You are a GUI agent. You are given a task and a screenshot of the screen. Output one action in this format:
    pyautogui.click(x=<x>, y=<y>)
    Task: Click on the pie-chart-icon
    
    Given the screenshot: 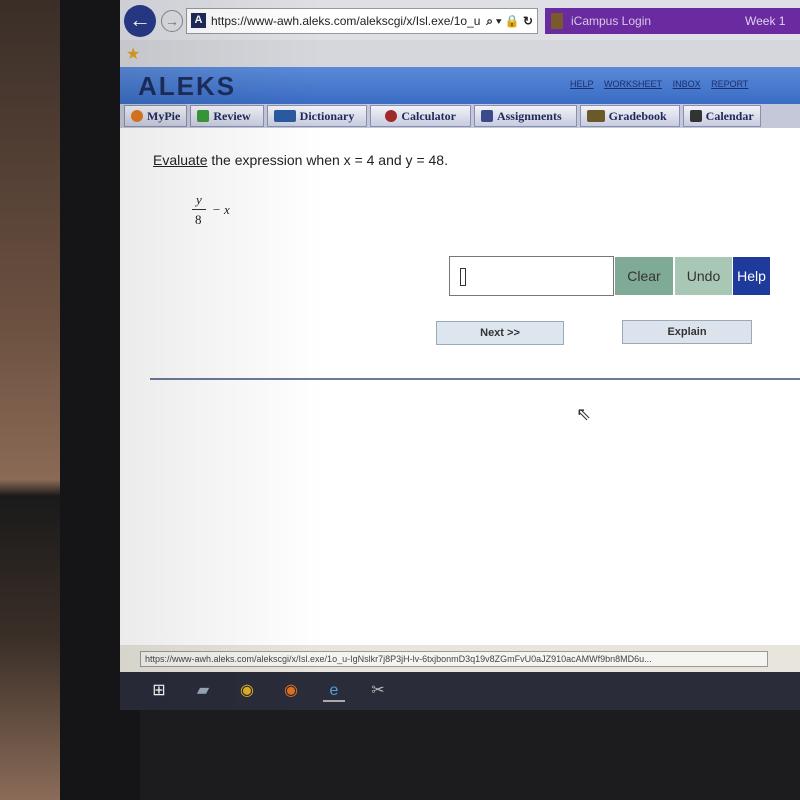 What is the action you would take?
    pyautogui.click(x=137, y=116)
    